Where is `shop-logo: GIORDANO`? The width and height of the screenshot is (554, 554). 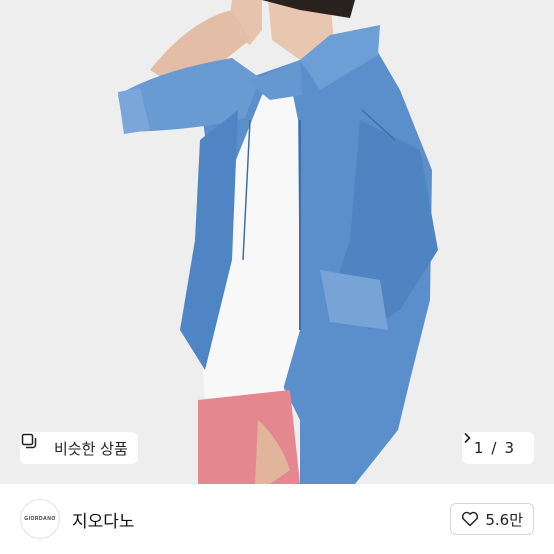 shop-logo: GIORDANO is located at coordinates (40, 519).